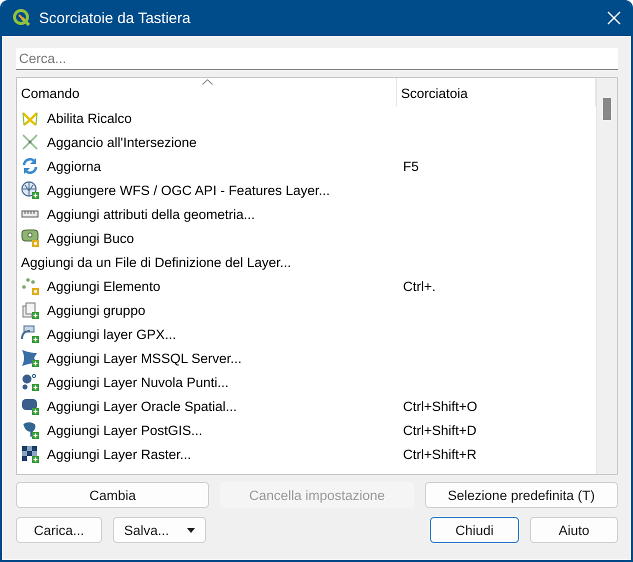 The height and width of the screenshot is (562, 633). Describe the element at coordinates (96, 310) in the screenshot. I see `command-name: Aggiungi gruppo` at that location.